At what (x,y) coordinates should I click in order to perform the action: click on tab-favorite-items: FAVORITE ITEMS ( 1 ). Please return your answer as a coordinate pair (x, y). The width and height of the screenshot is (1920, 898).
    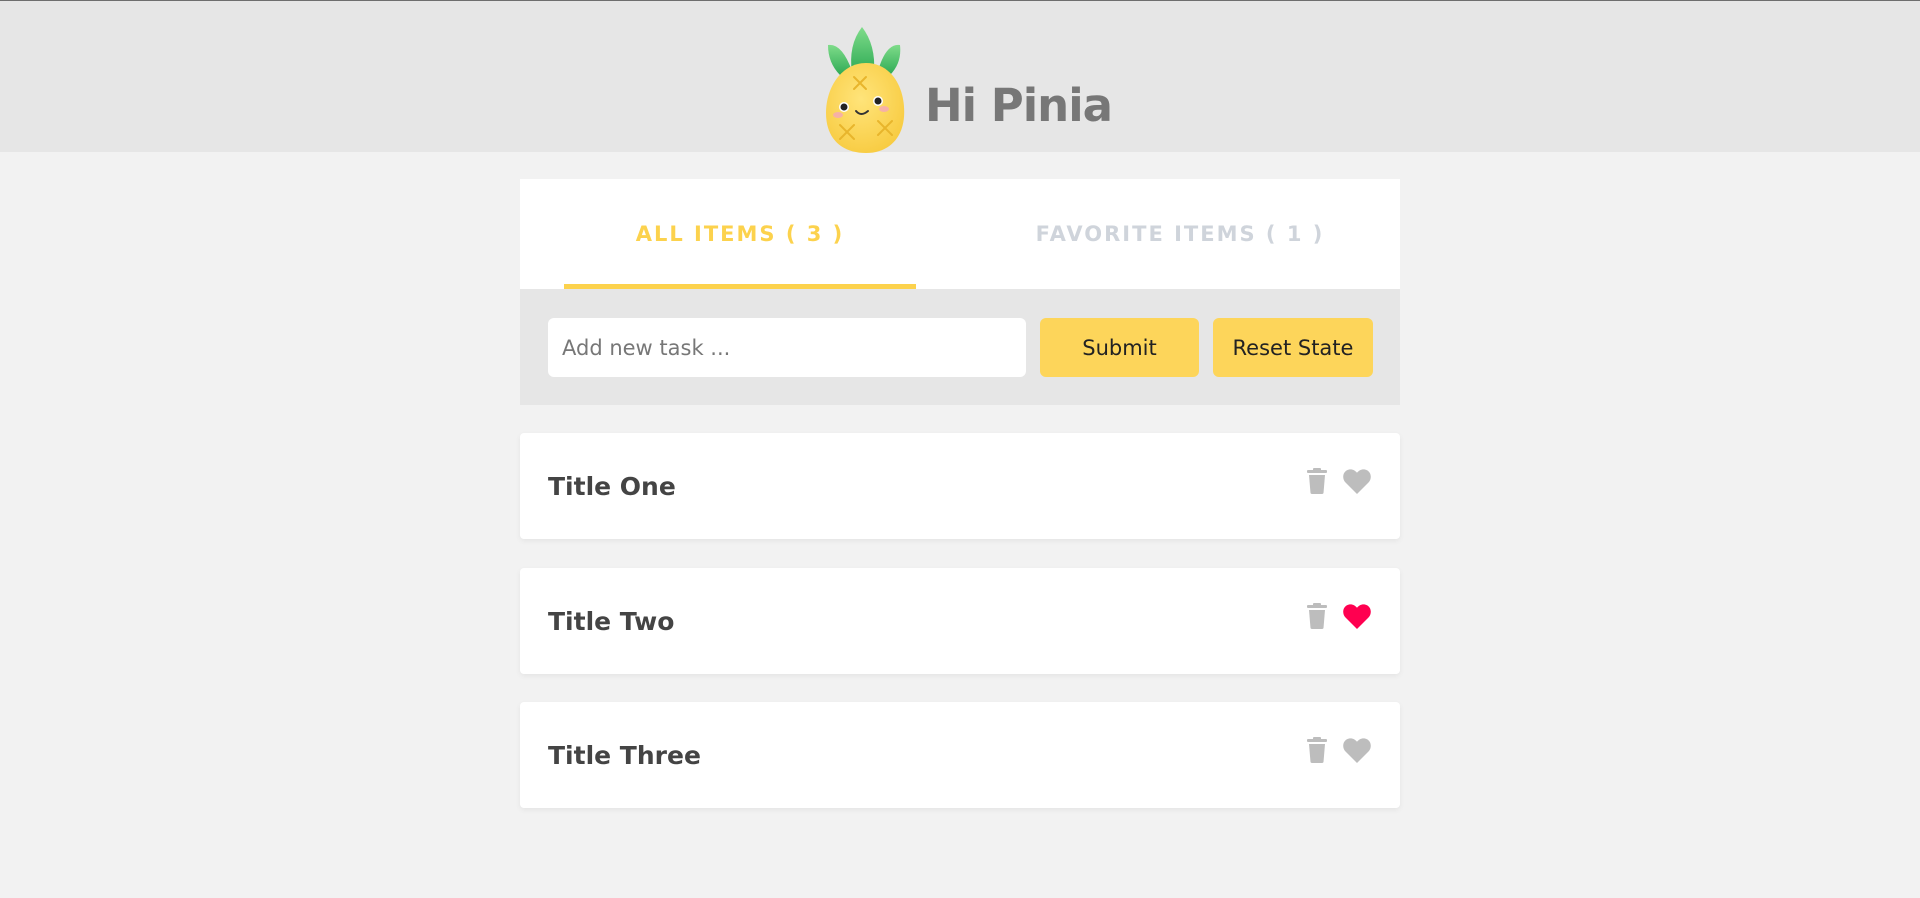
    Looking at the image, I should click on (1180, 234).